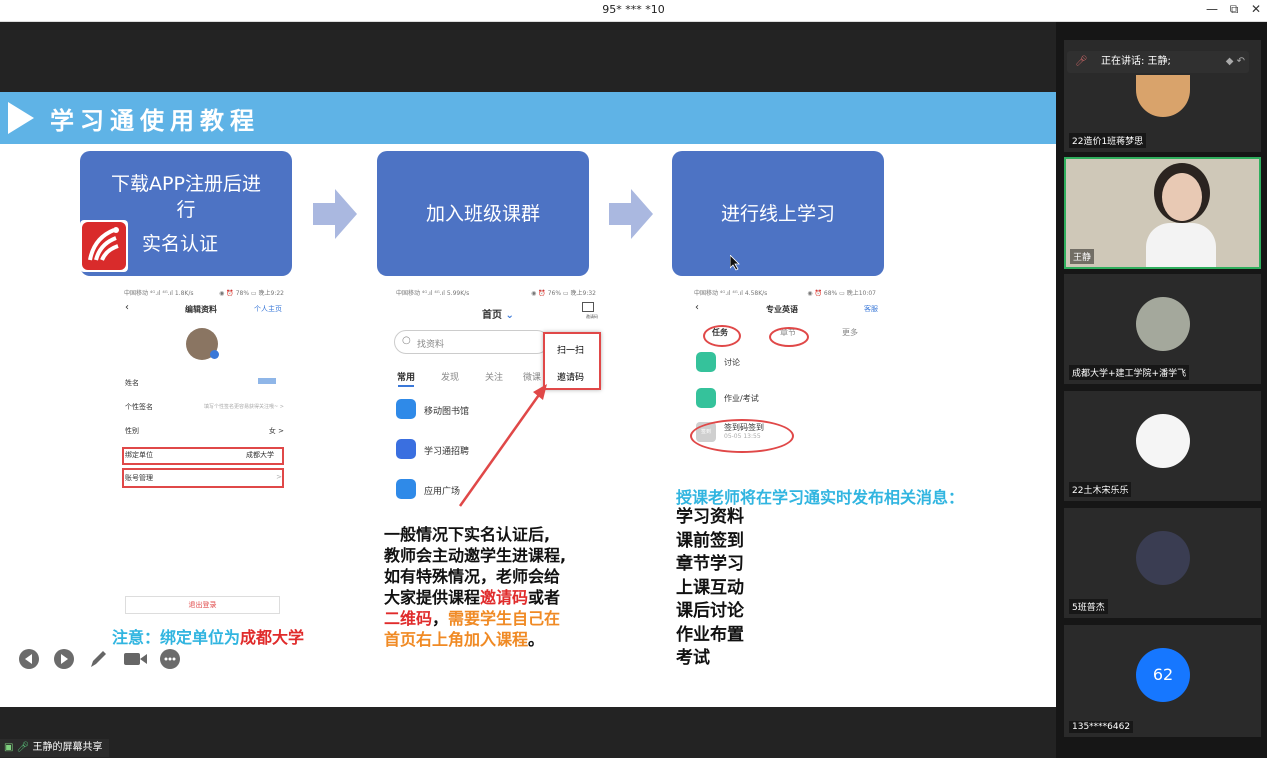 This screenshot has width=1267, height=758. I want to click on recruit-icon, so click(406, 449).